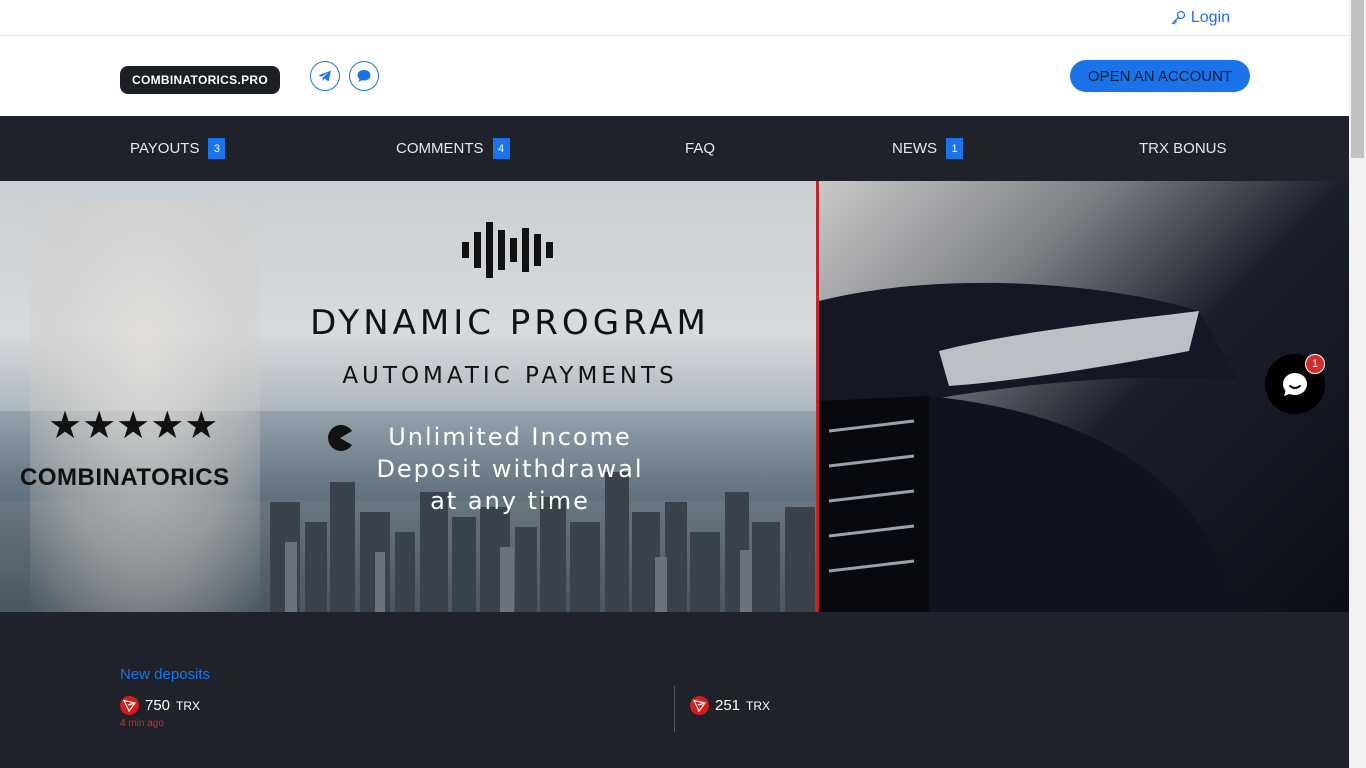  What do you see at coordinates (1357, 79) in the screenshot?
I see `scrollbar-thumb` at bounding box center [1357, 79].